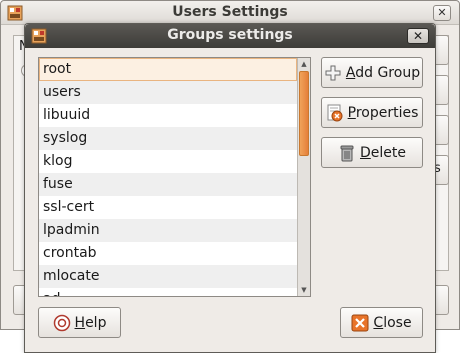  I want to click on close-button: Close, so click(381, 322).